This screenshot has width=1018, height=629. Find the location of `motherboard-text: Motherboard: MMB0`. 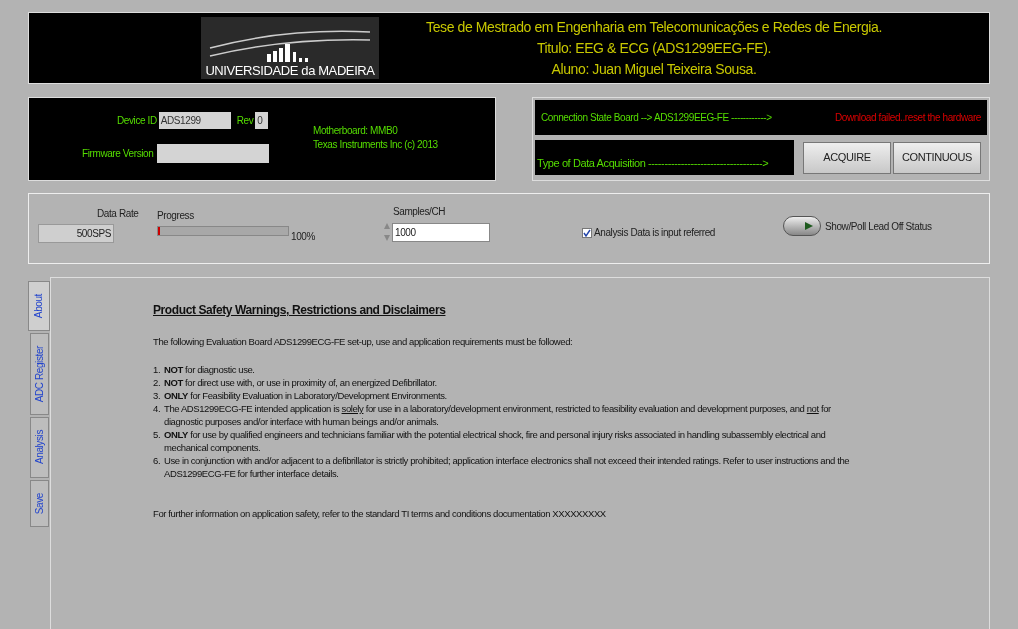

motherboard-text: Motherboard: MMB0 is located at coordinates (356, 131).